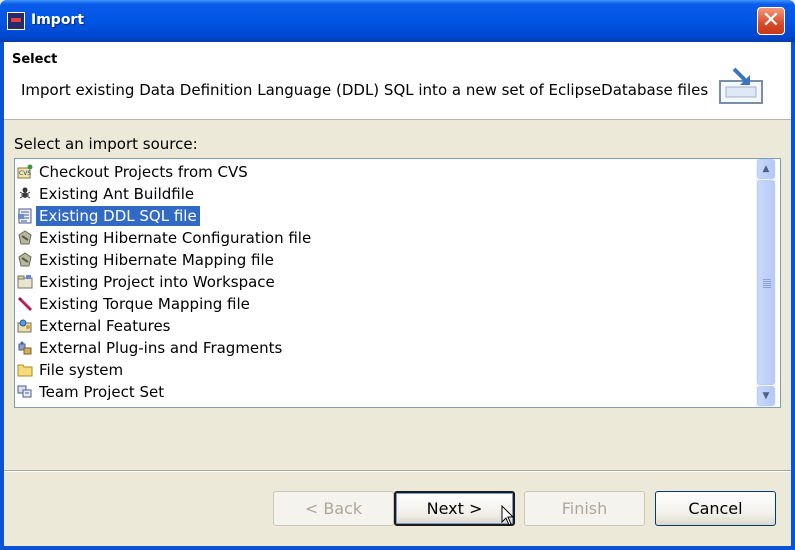 This screenshot has height=550, width=795. I want to click on scroll-thumb, so click(766, 282).